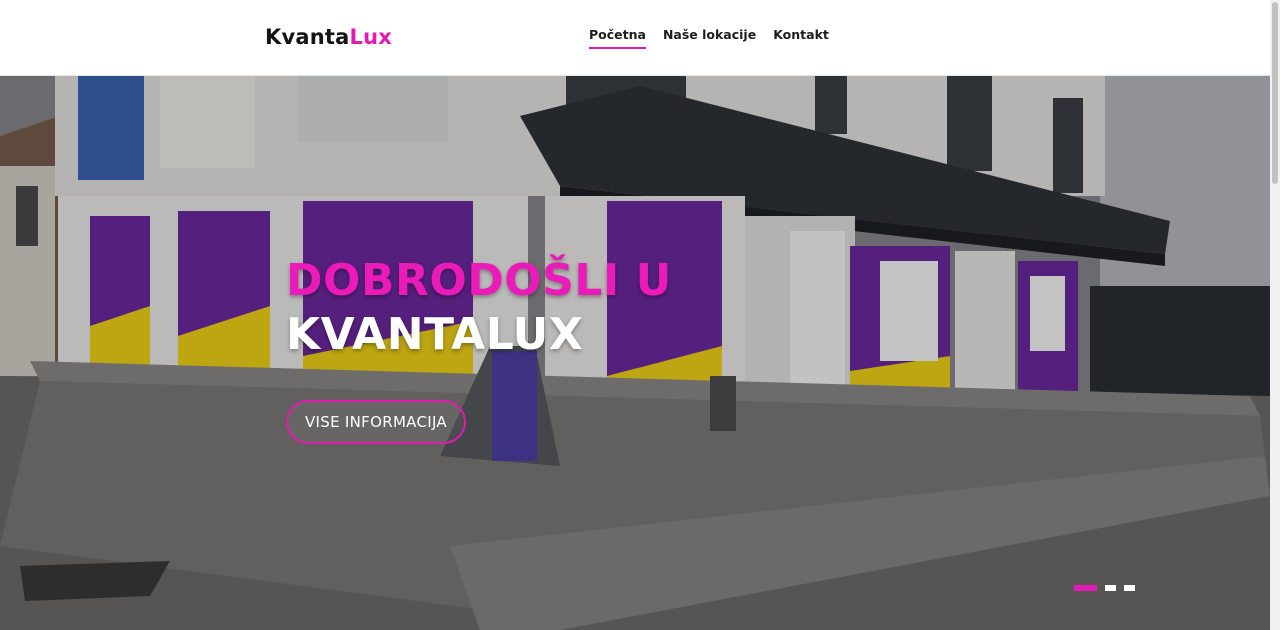 The image size is (1280, 630). I want to click on brand-name-part2: Lux, so click(370, 37).